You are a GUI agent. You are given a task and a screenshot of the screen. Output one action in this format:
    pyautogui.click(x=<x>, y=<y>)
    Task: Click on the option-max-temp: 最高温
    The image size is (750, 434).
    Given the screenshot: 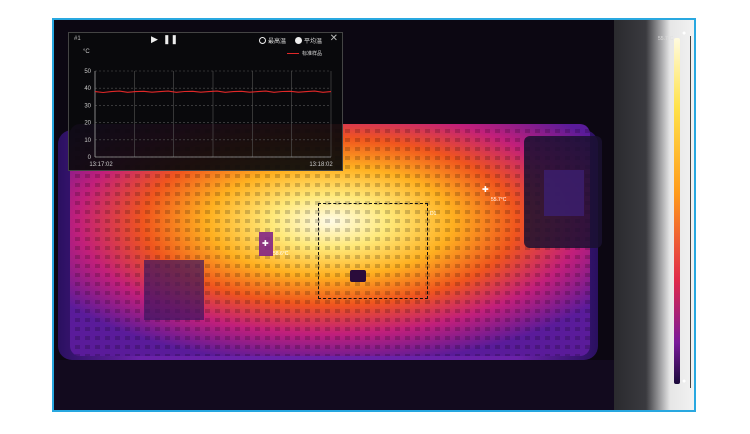 What is the action you would take?
    pyautogui.click(x=272, y=40)
    